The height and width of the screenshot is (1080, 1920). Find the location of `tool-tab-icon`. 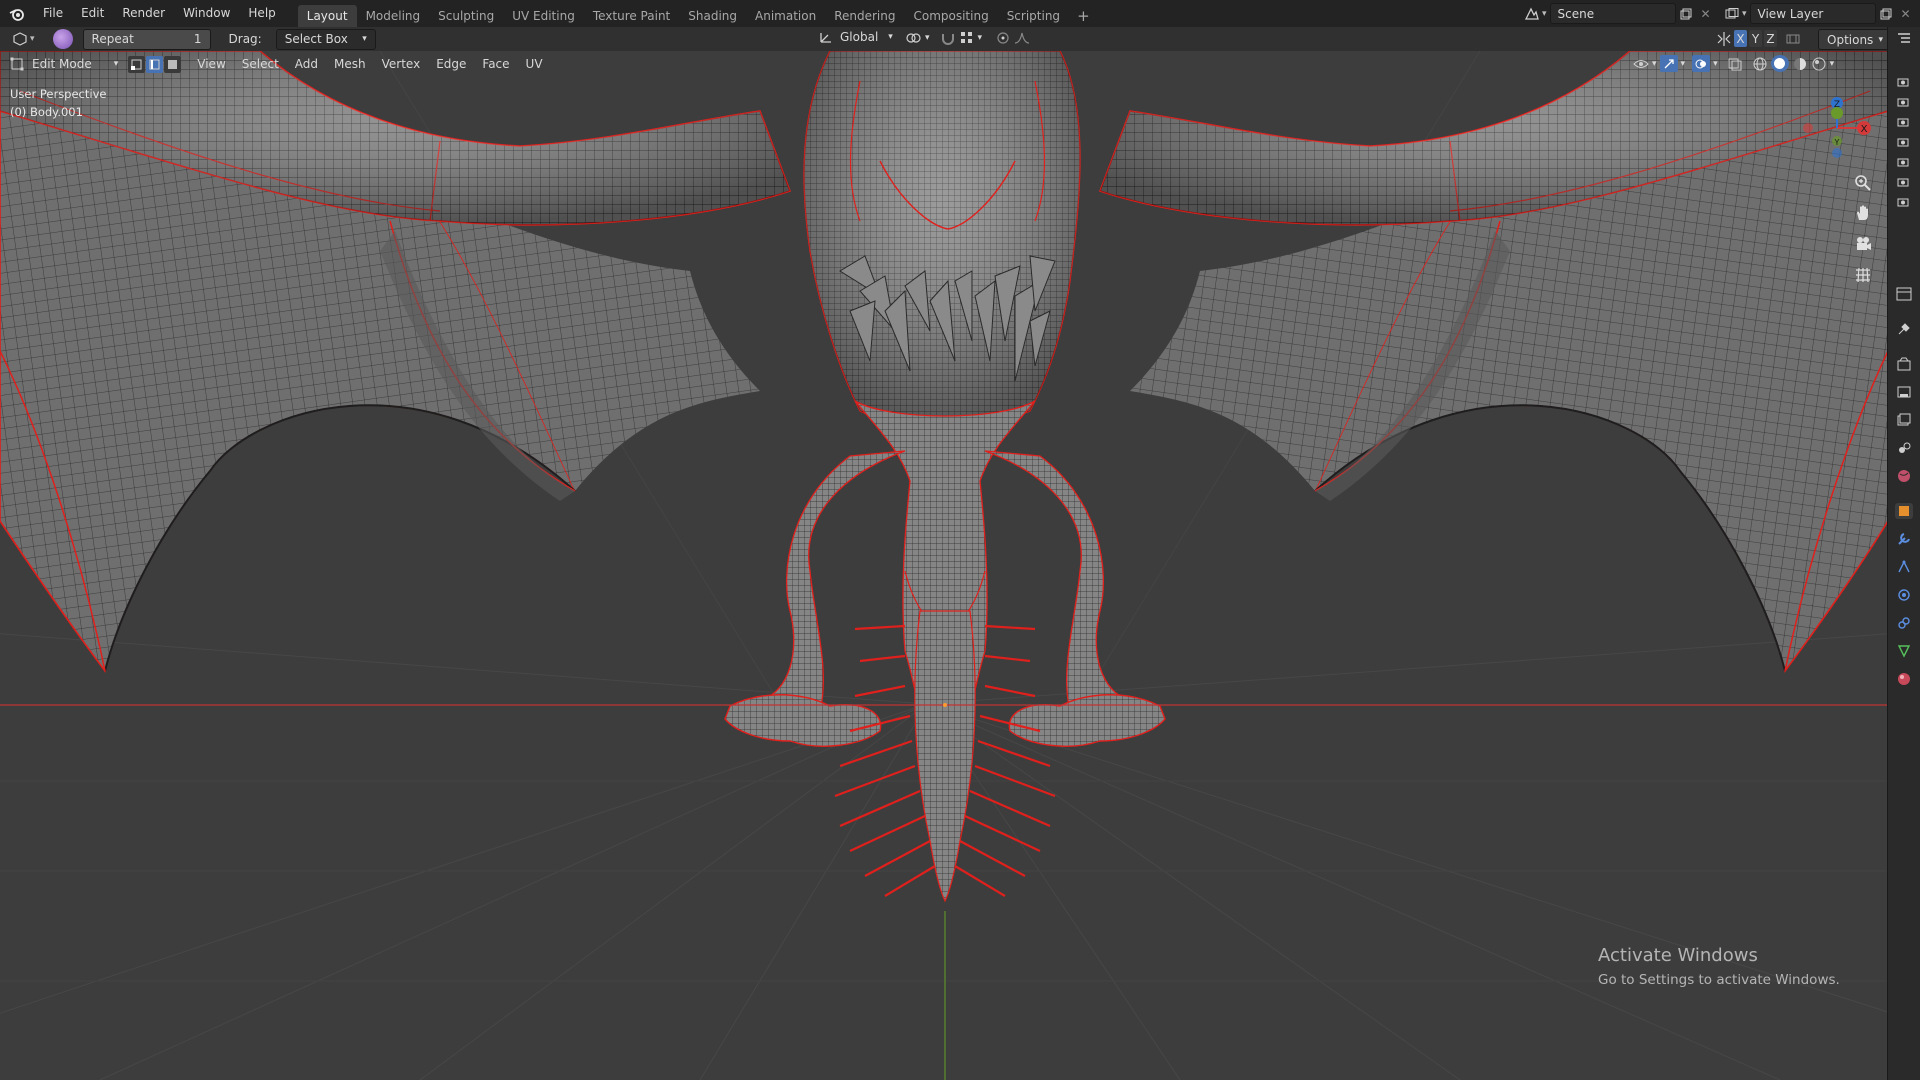

tool-tab-icon is located at coordinates (1904, 329).